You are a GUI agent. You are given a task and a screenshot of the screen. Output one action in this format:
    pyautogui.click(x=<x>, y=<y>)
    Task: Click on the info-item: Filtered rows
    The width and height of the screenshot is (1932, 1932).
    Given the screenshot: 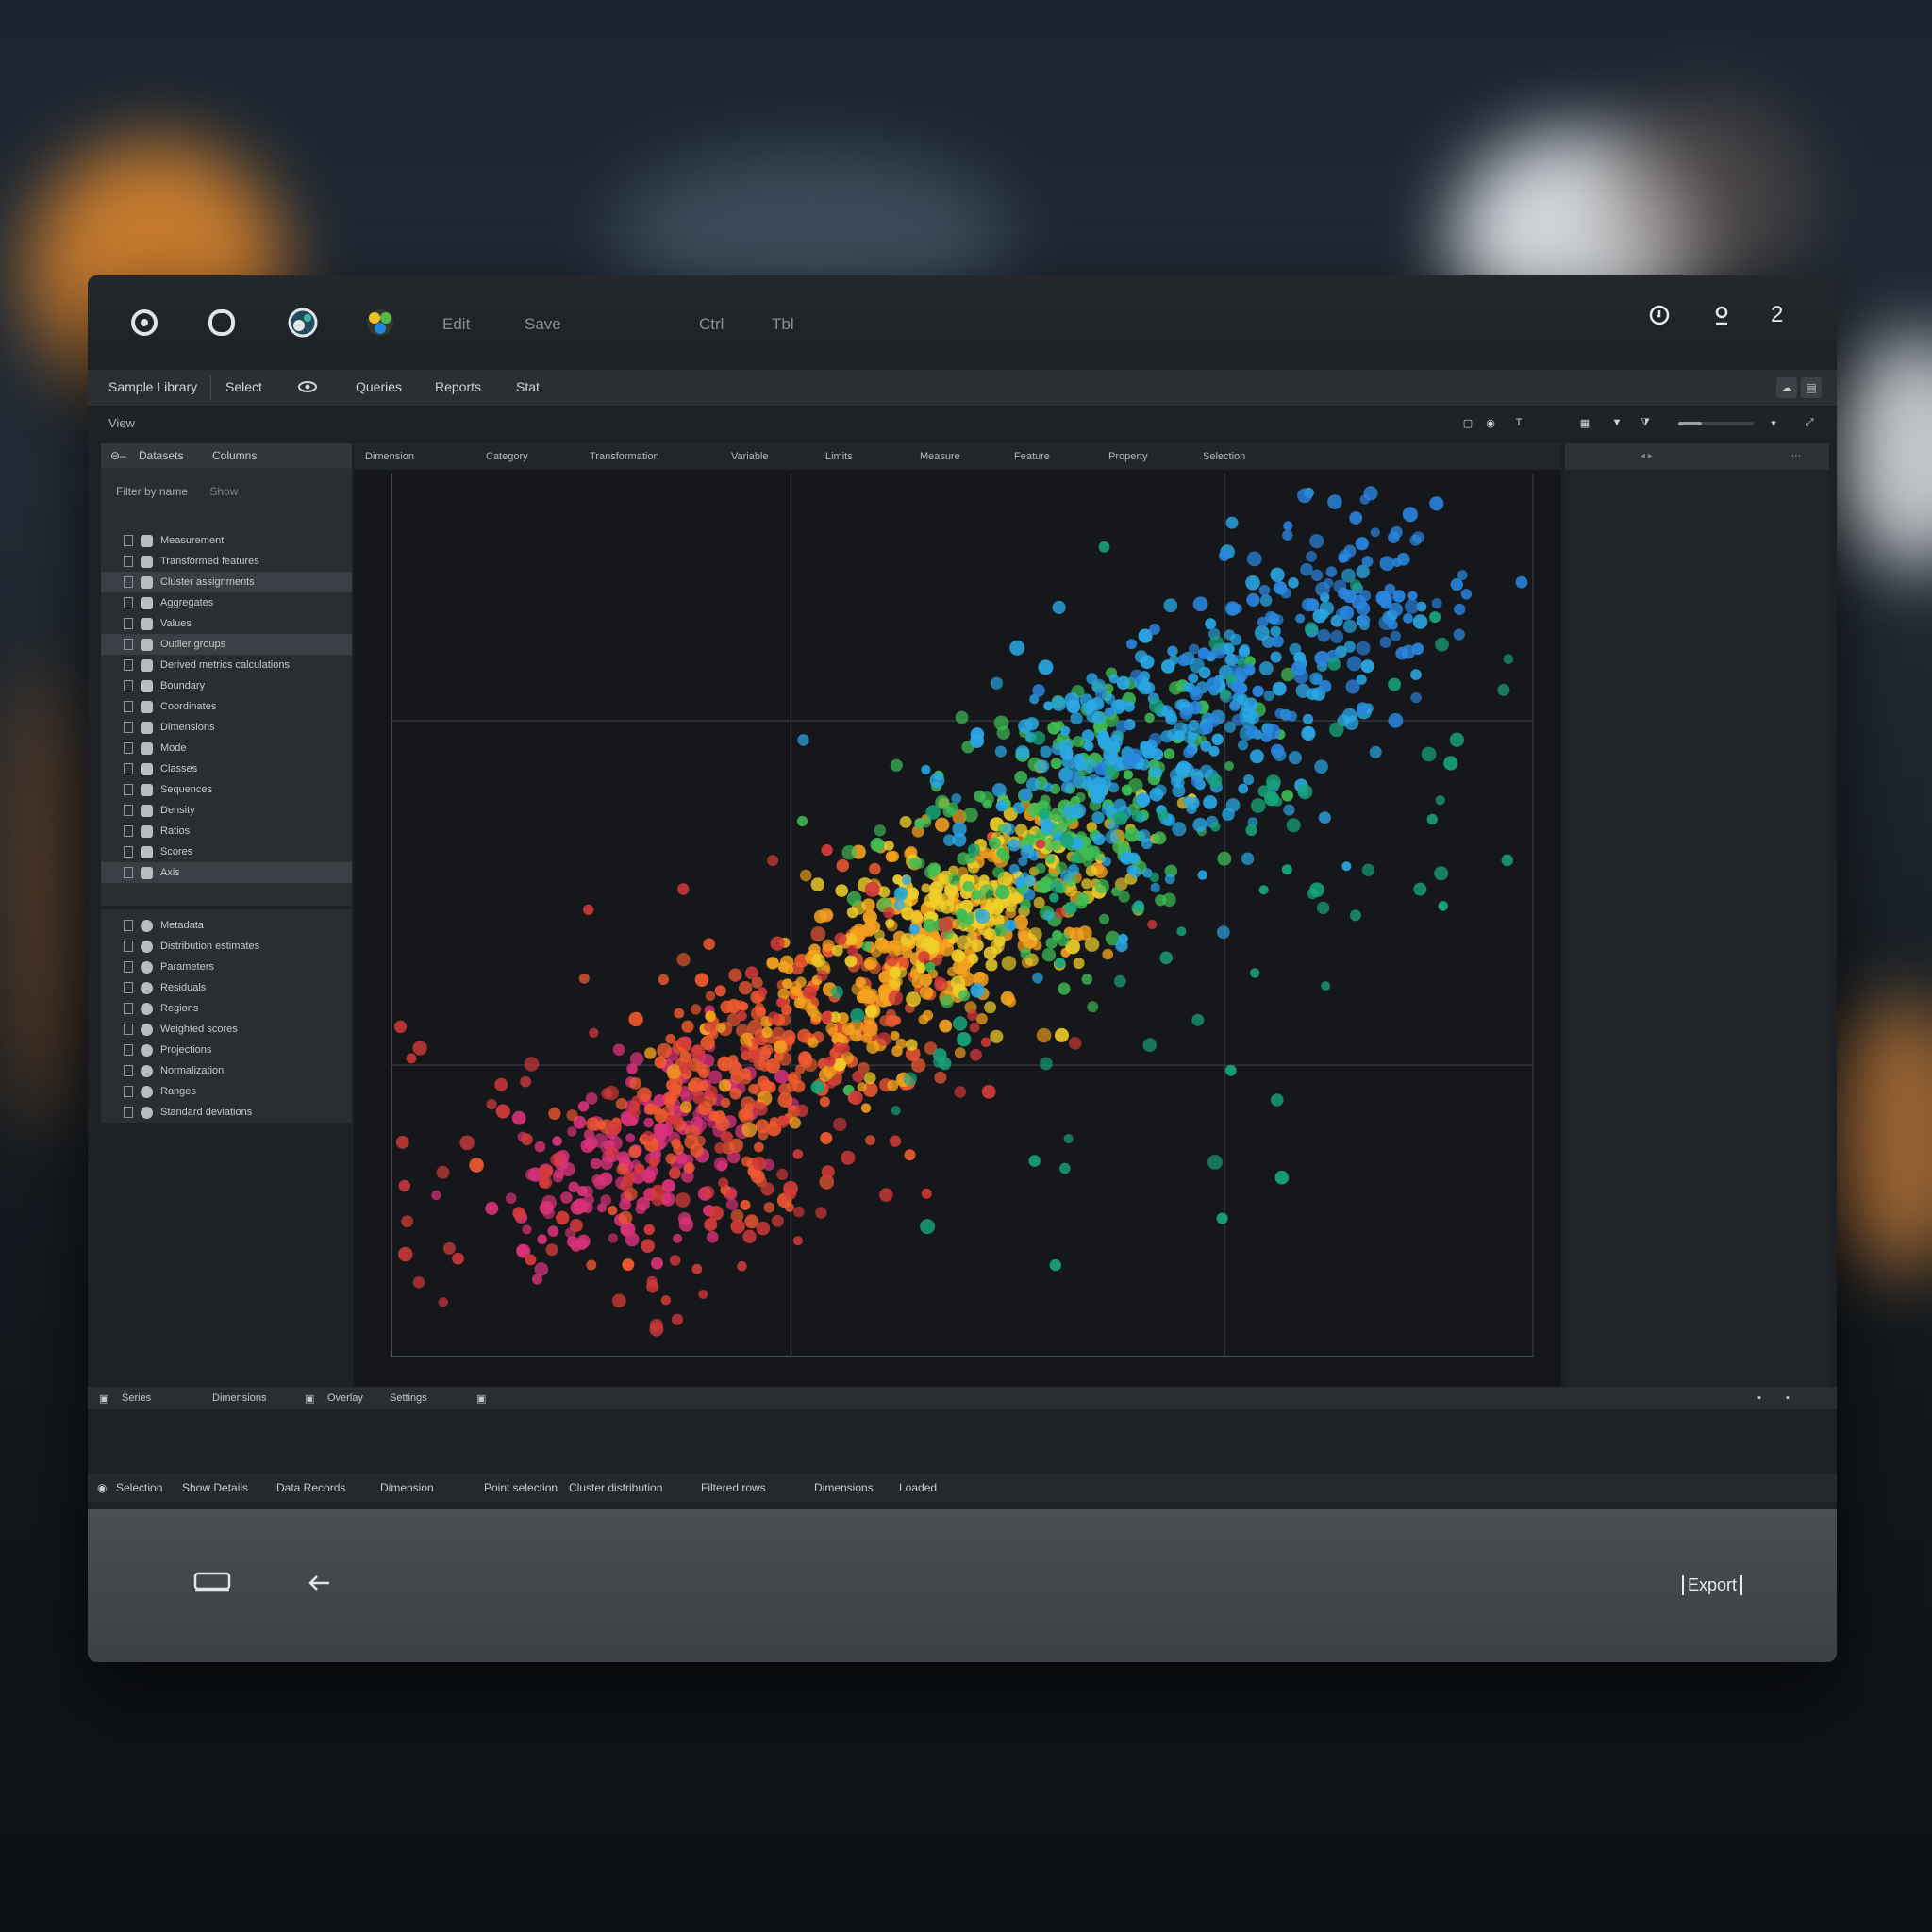 What is the action you would take?
    pyautogui.click(x=734, y=1488)
    